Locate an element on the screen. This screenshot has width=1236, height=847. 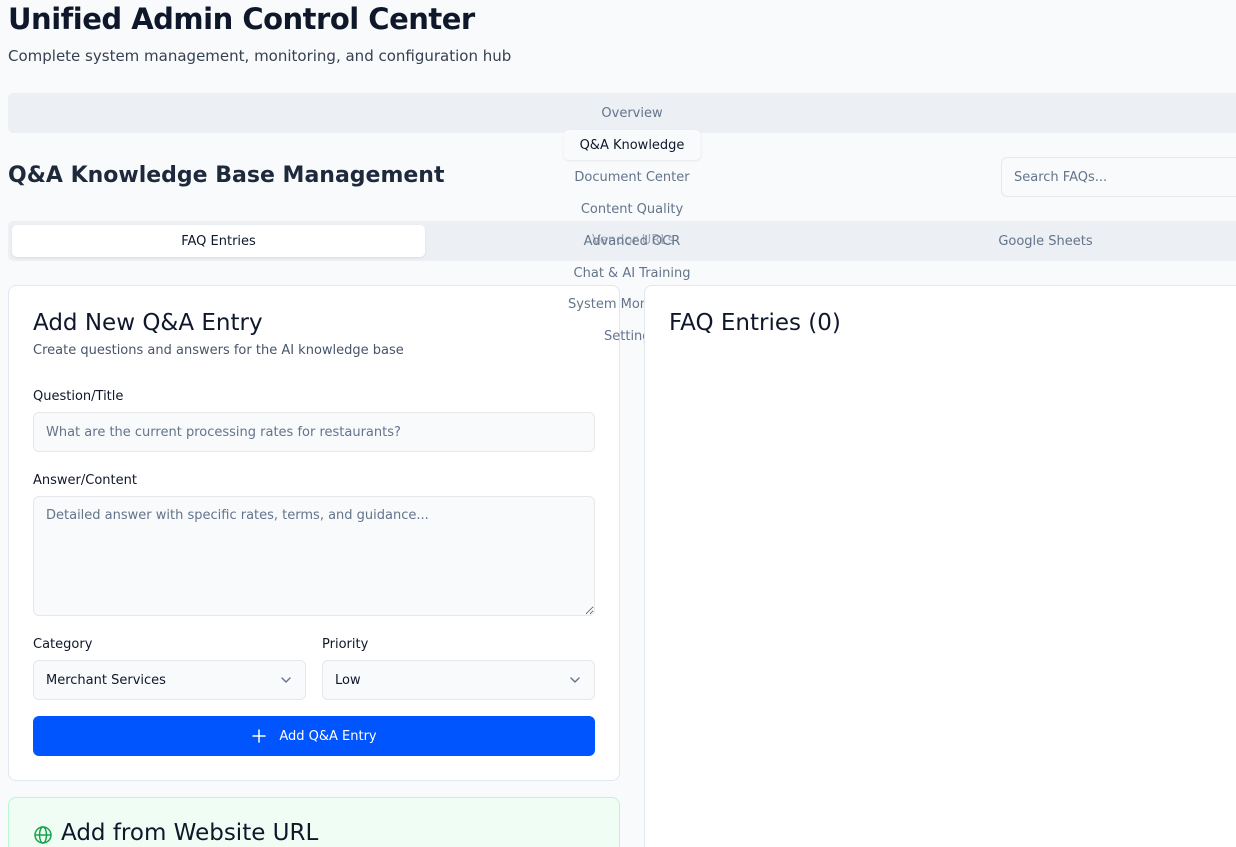
add-qa-entry-button: Add Q&A Entry is located at coordinates (314, 736).